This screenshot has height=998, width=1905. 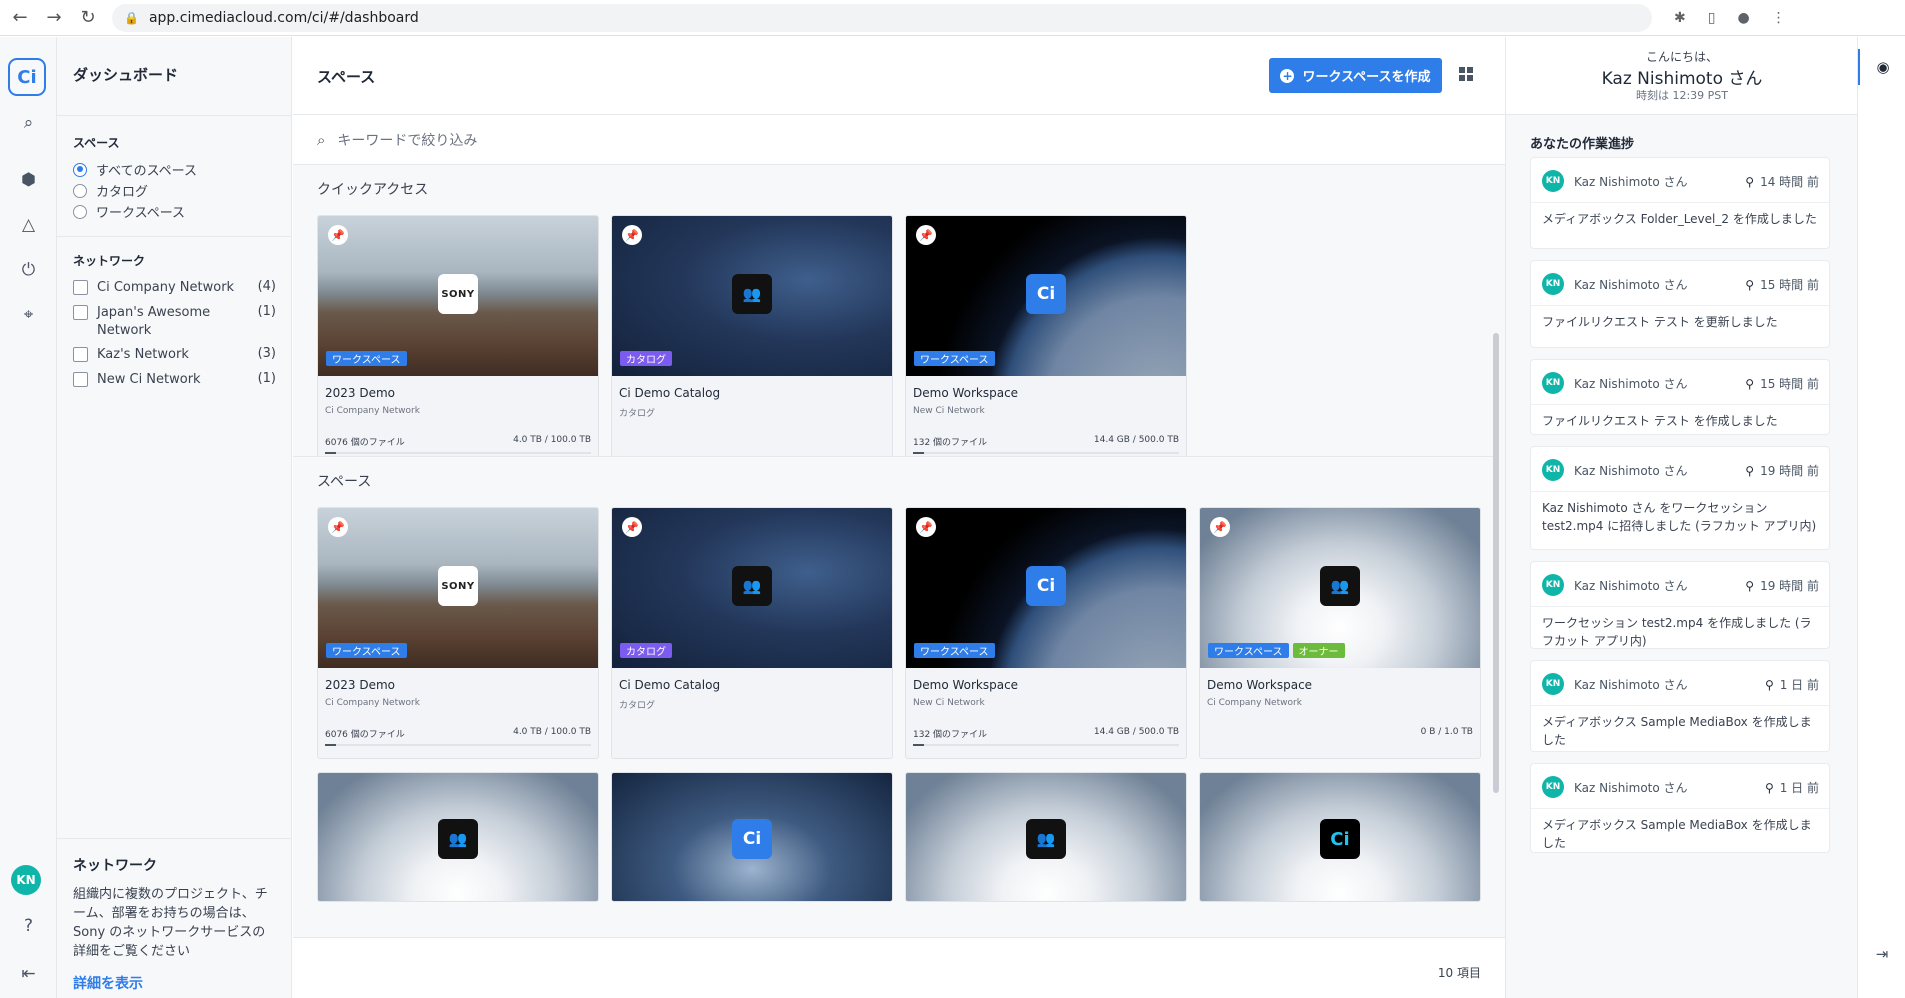 What do you see at coordinates (174, 322) in the screenshot?
I see `network-filter-item: Japan's Awesome Network (1)` at bounding box center [174, 322].